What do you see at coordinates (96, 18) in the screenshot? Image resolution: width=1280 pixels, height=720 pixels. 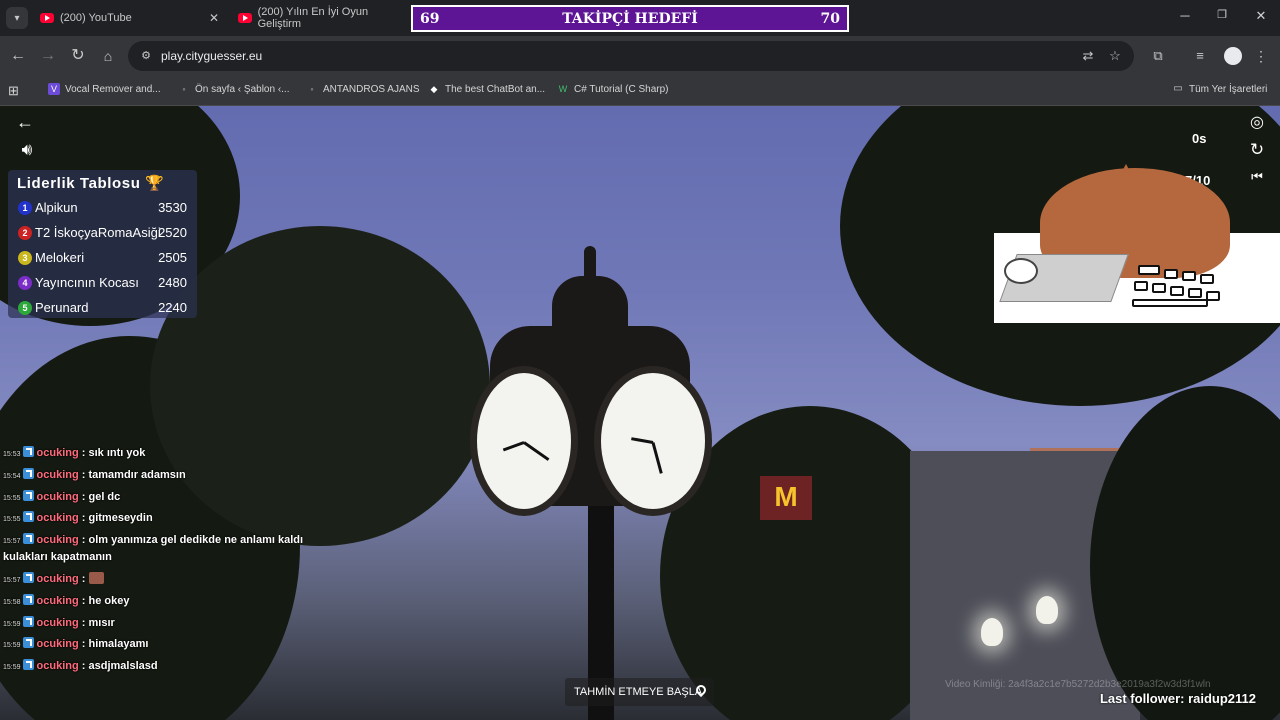 I see `tab-label: (200) YouTube` at bounding box center [96, 18].